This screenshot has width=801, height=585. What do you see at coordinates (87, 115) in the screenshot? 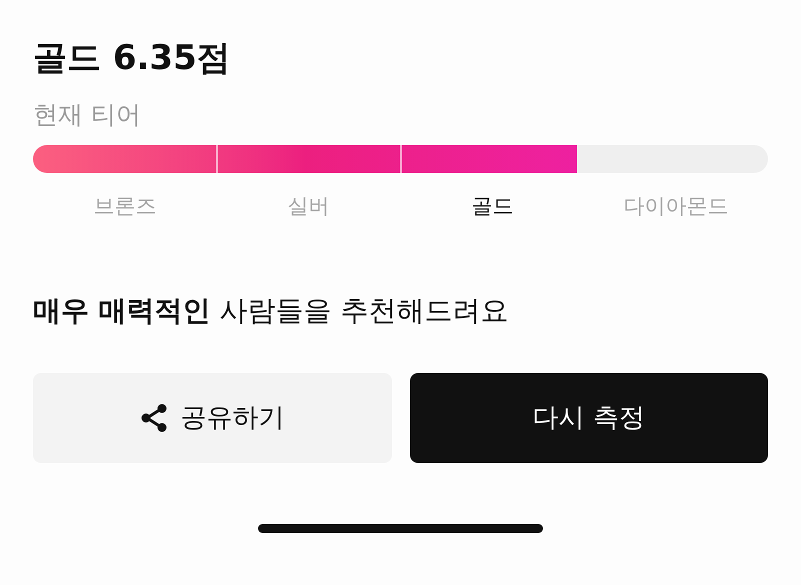
I see `tier-caption: 현재 티어` at bounding box center [87, 115].